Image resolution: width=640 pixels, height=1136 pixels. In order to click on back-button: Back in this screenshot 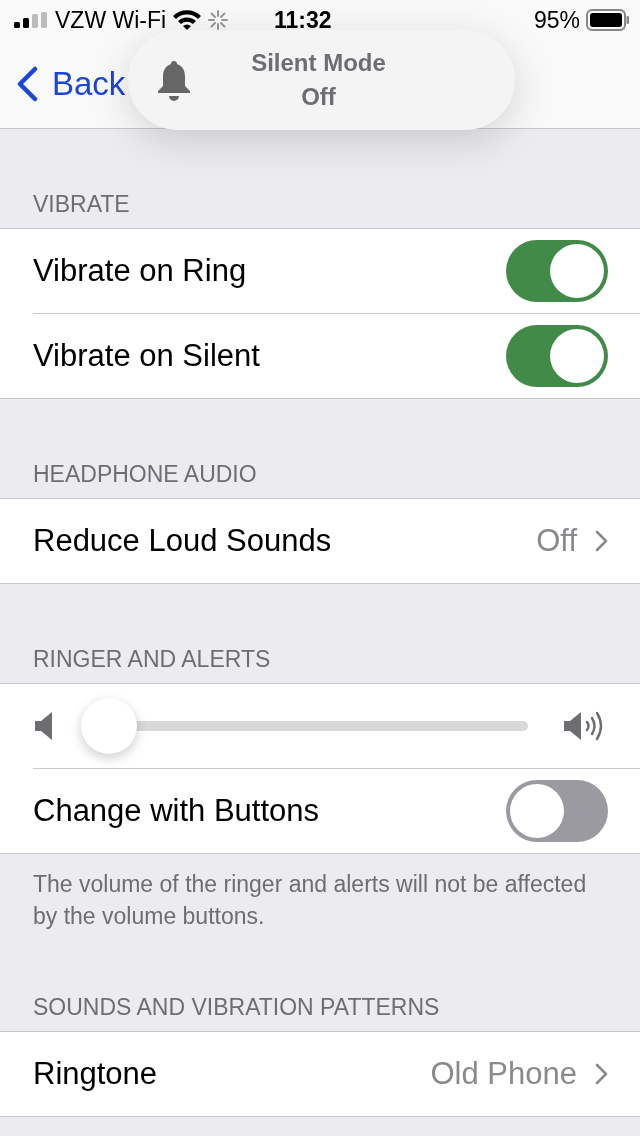, I will do `click(71, 84)`.